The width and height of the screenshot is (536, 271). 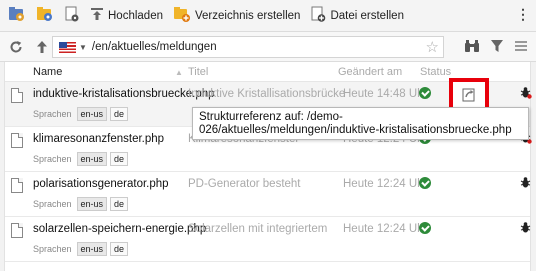 I want to click on more-menu-icon: ⋮, so click(x=523, y=14).